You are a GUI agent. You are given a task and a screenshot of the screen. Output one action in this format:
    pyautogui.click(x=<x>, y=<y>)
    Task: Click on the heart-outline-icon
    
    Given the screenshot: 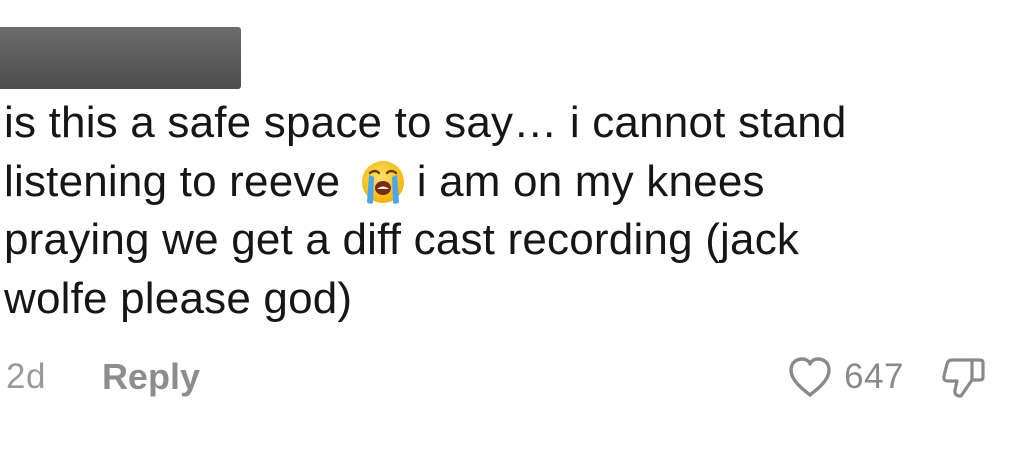 What is the action you would take?
    pyautogui.click(x=810, y=377)
    